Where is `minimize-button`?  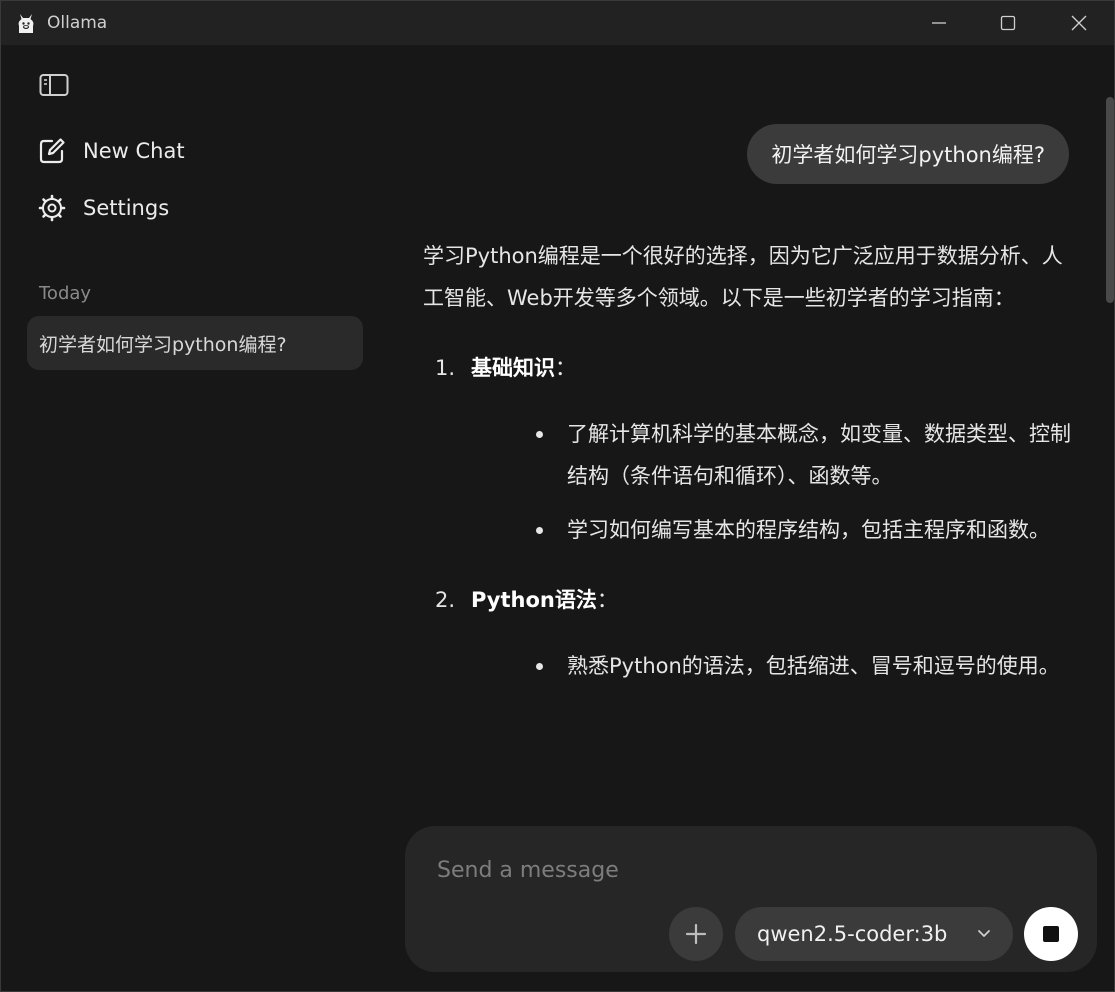
minimize-button is located at coordinates (939, 23).